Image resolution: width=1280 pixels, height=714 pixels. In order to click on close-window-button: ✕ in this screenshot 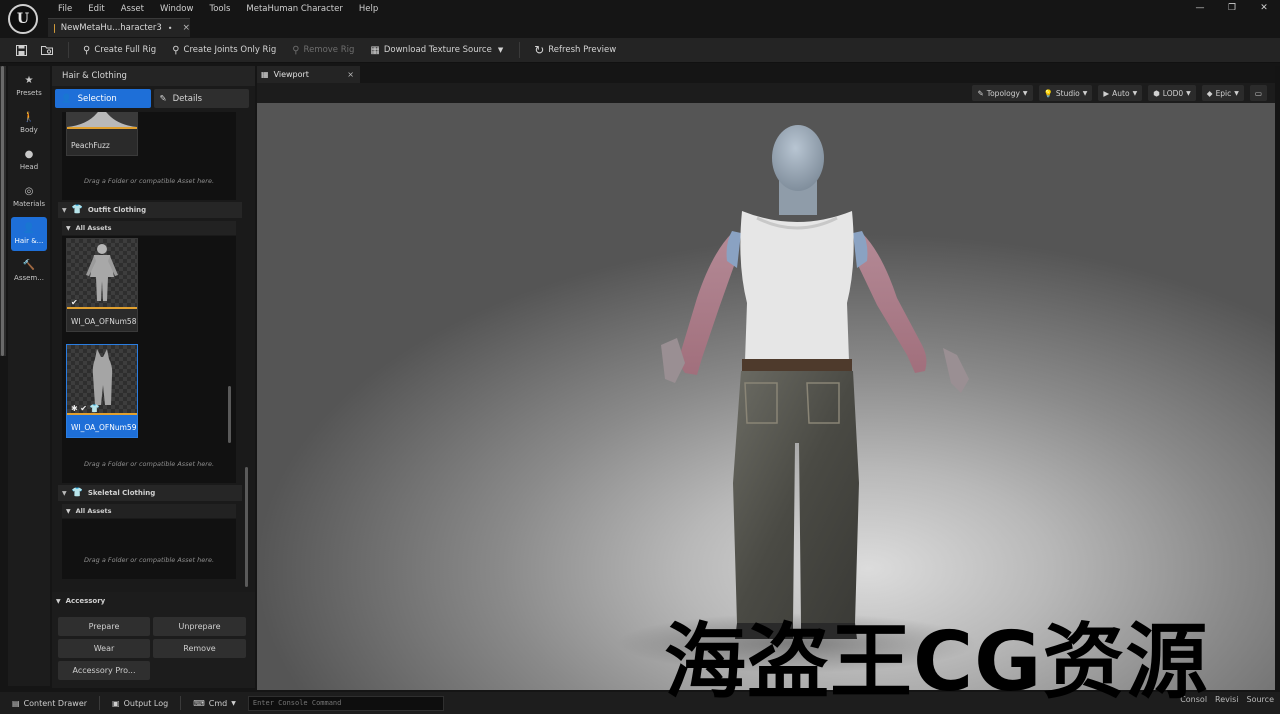, I will do `click(1264, 8)`.